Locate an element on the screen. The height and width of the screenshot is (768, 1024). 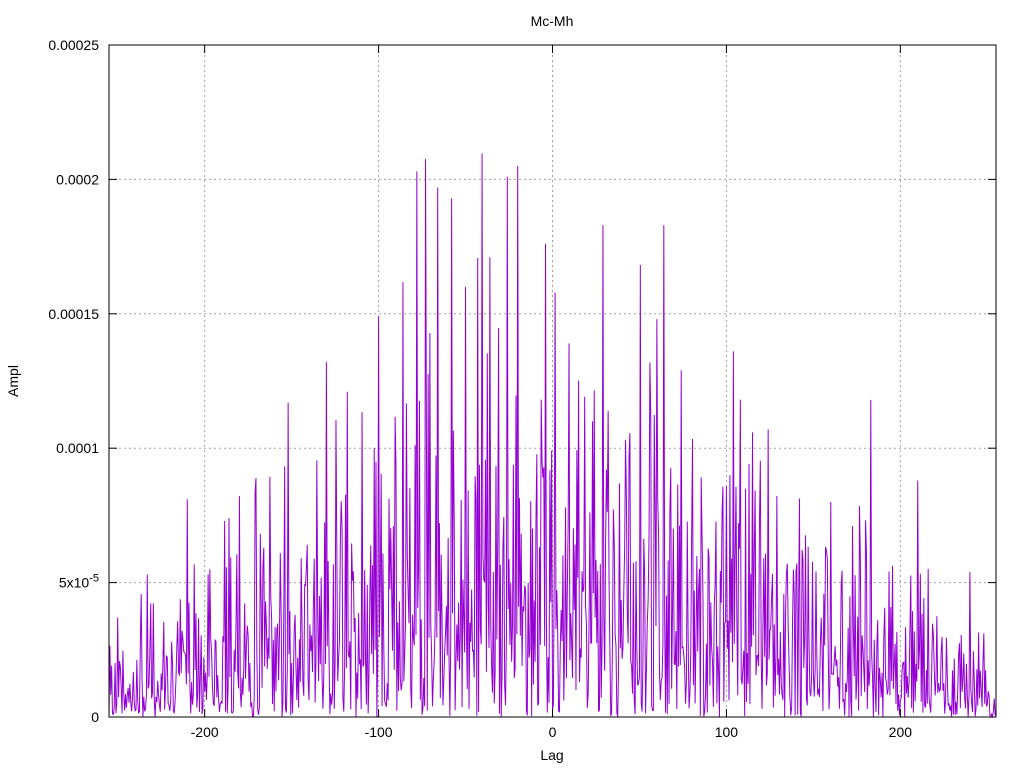
y-tick-label: 0.00015 is located at coordinates (73, 314).